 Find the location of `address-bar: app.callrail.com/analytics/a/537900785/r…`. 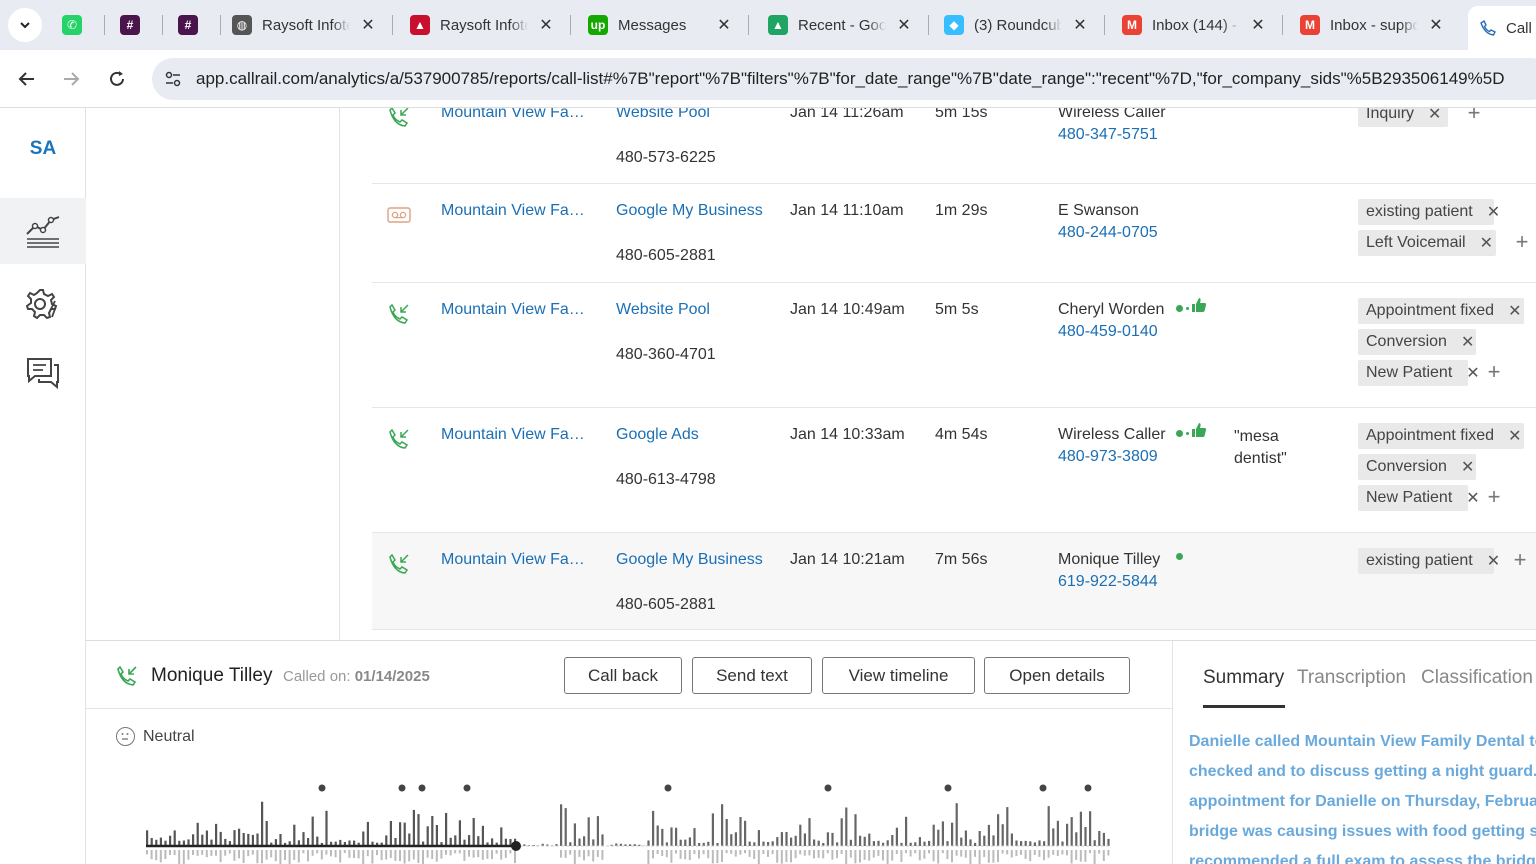

address-bar: app.callrail.com/analytics/a/537900785/r… is located at coordinates (844, 79).